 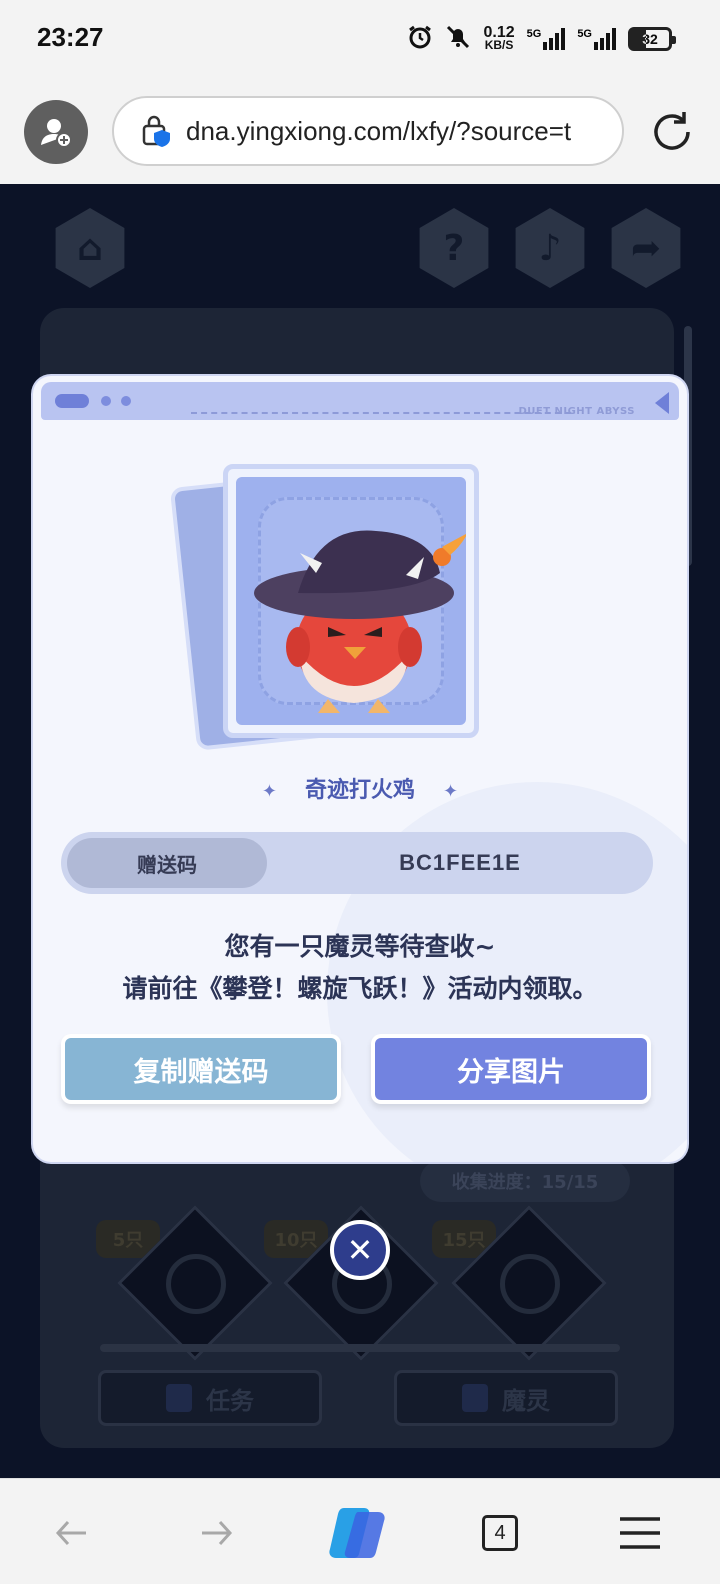 I want to click on gift-code-value: BC1FEE1E, so click(x=460, y=863).